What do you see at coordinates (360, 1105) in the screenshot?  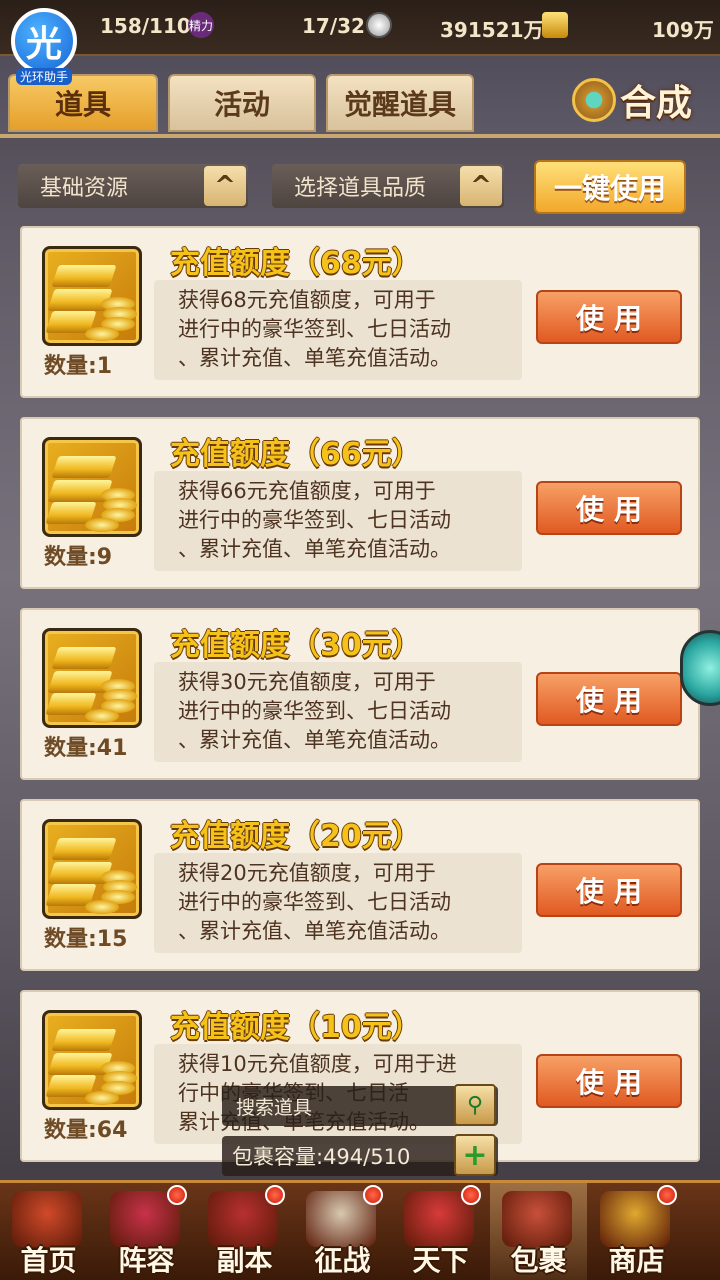 I see `search-items: 搜索道具 ⚲` at bounding box center [360, 1105].